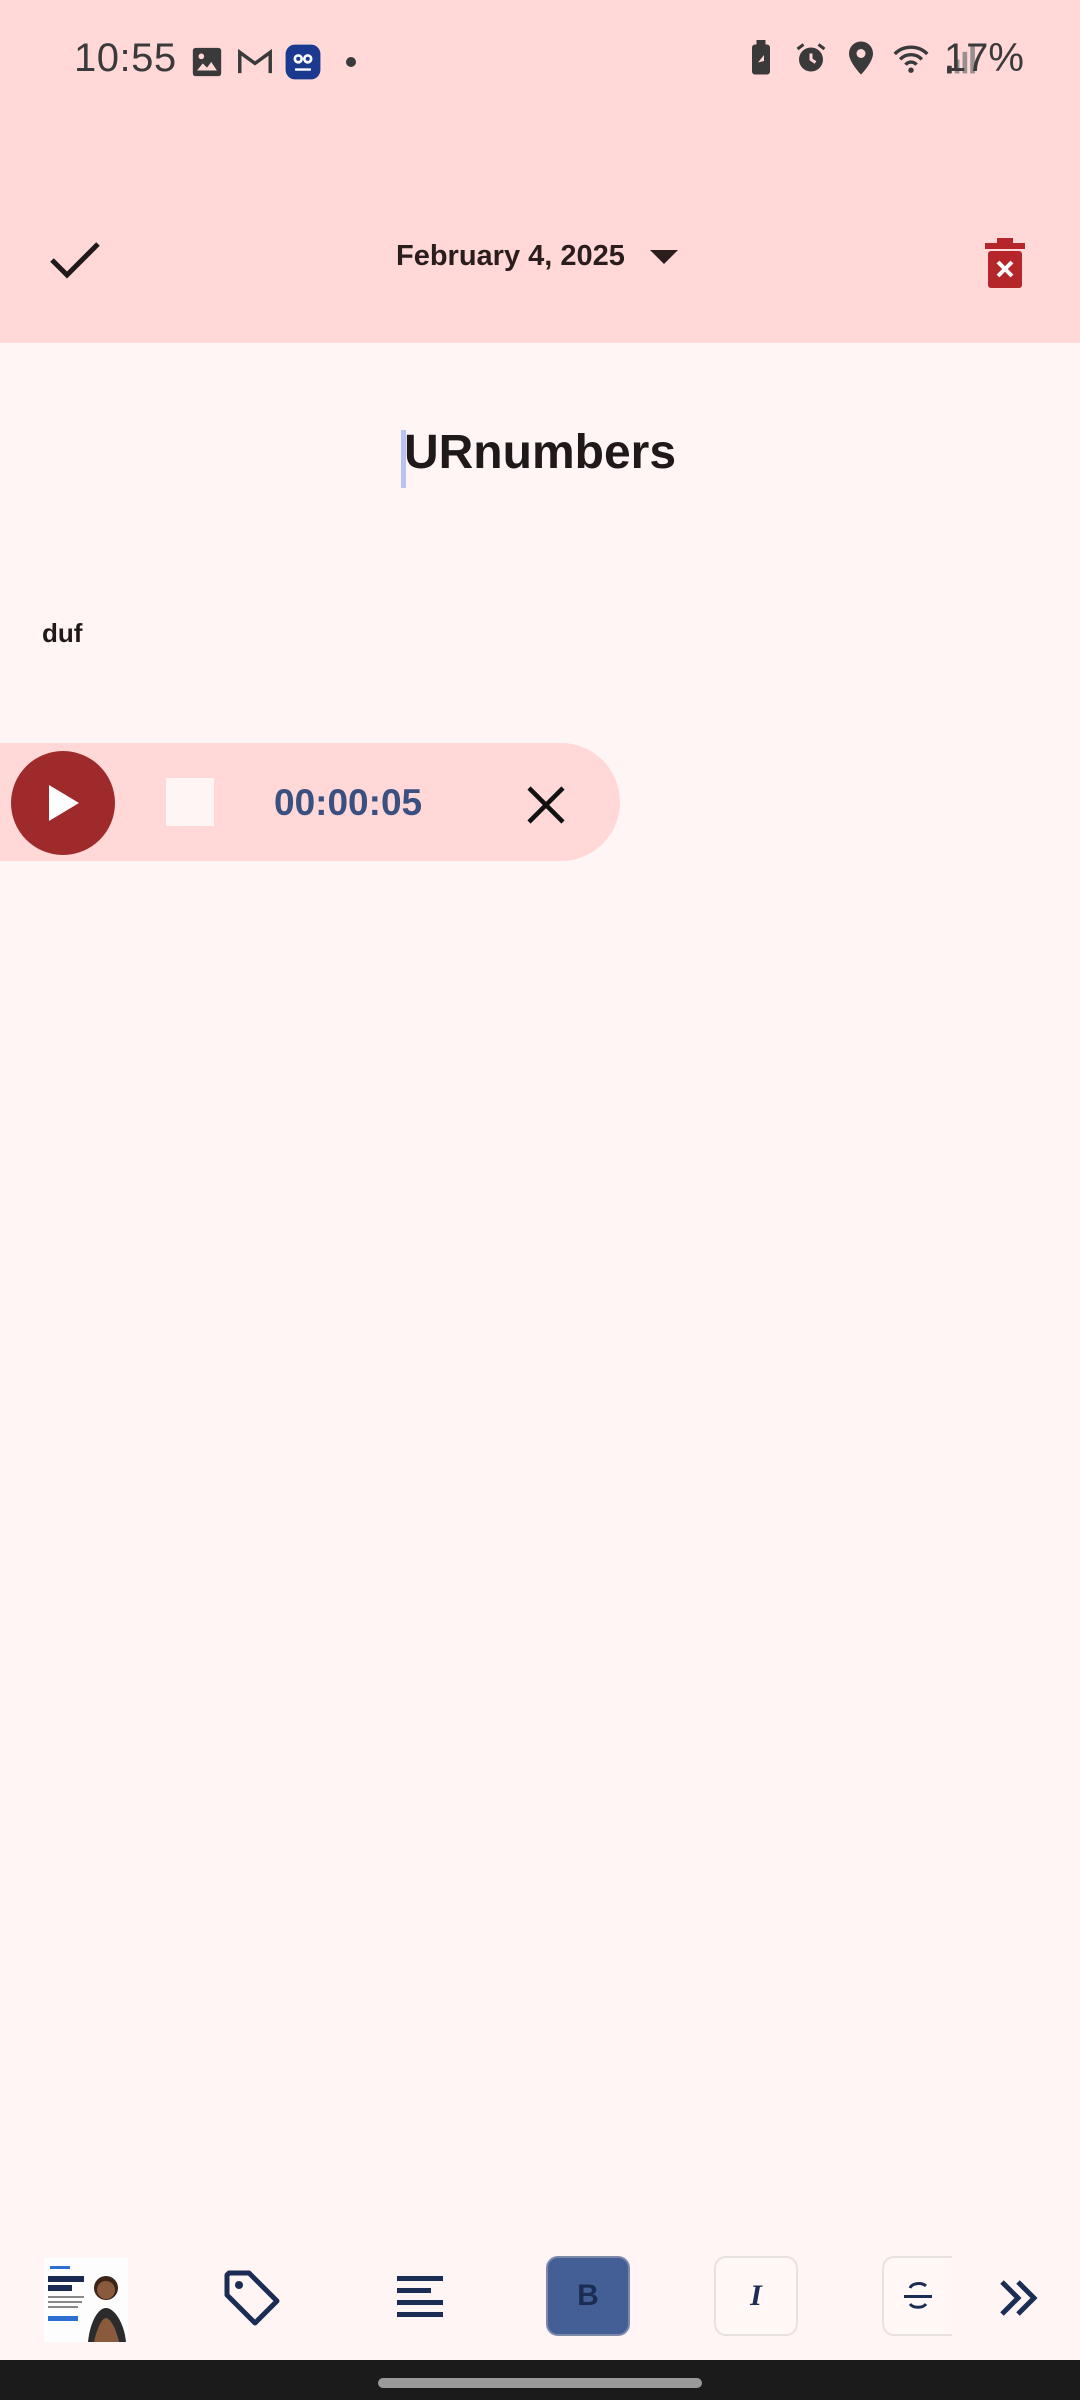  What do you see at coordinates (348, 802) in the screenshot?
I see `audio-timer: 00:00:05` at bounding box center [348, 802].